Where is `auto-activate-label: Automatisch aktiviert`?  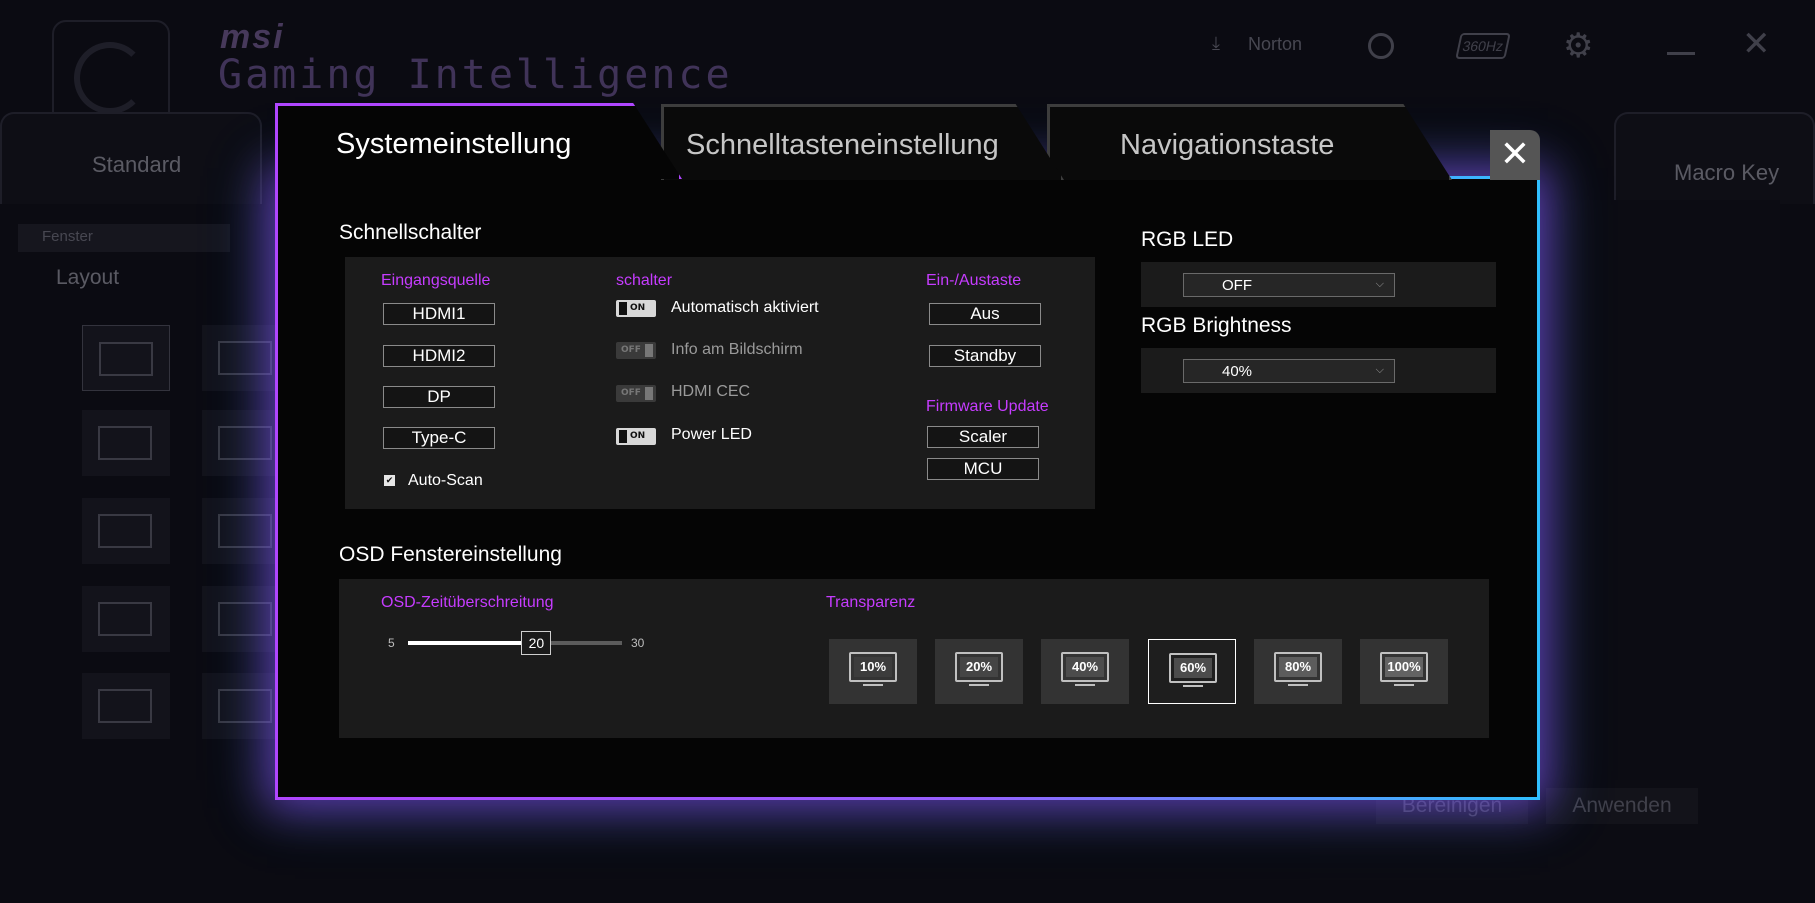
auto-activate-label: Automatisch aktiviert is located at coordinates (745, 307).